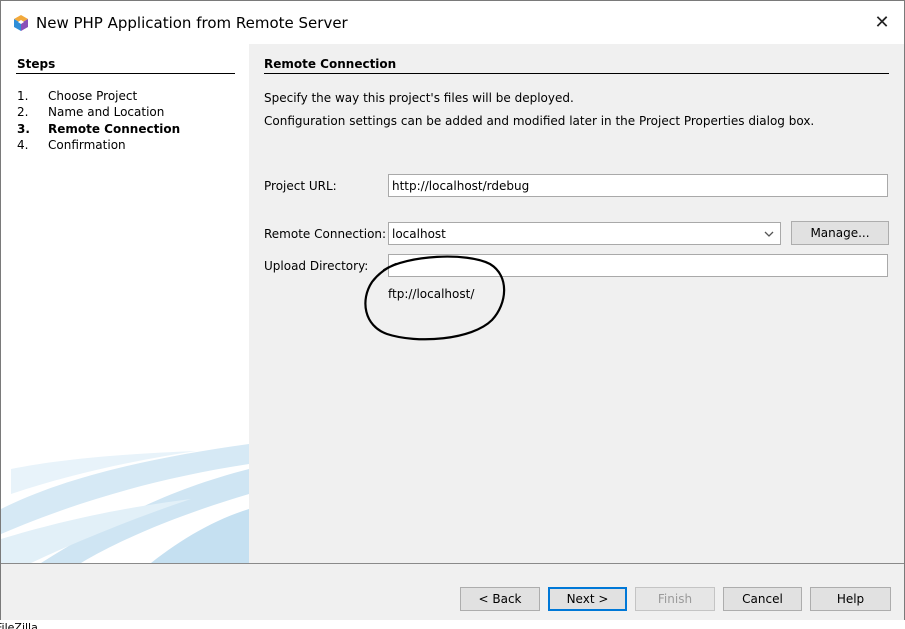 The image size is (905, 629). I want to click on step-number: 2., so click(23, 112).